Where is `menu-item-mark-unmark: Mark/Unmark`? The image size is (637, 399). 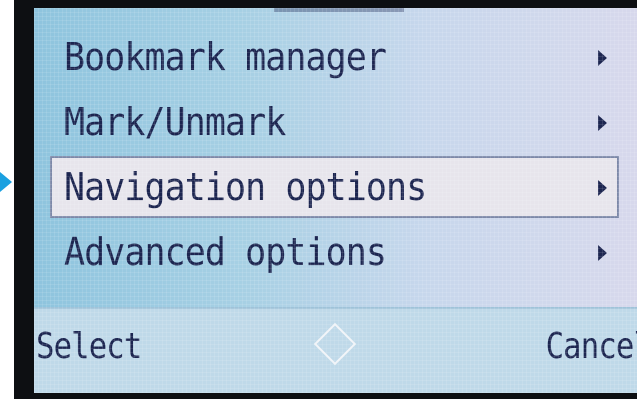
menu-item-mark-unmark: Mark/Unmark is located at coordinates (335, 122).